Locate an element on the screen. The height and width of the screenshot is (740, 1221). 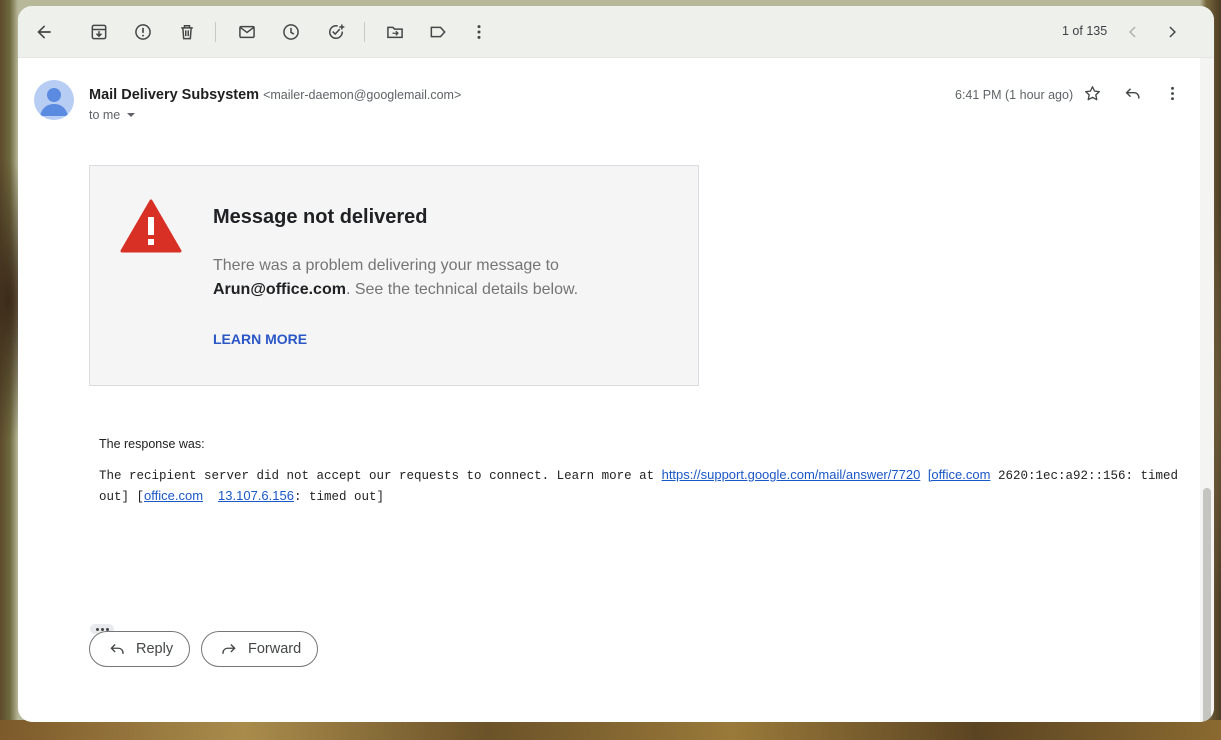
response-text: : timed out] is located at coordinates (338, 497).